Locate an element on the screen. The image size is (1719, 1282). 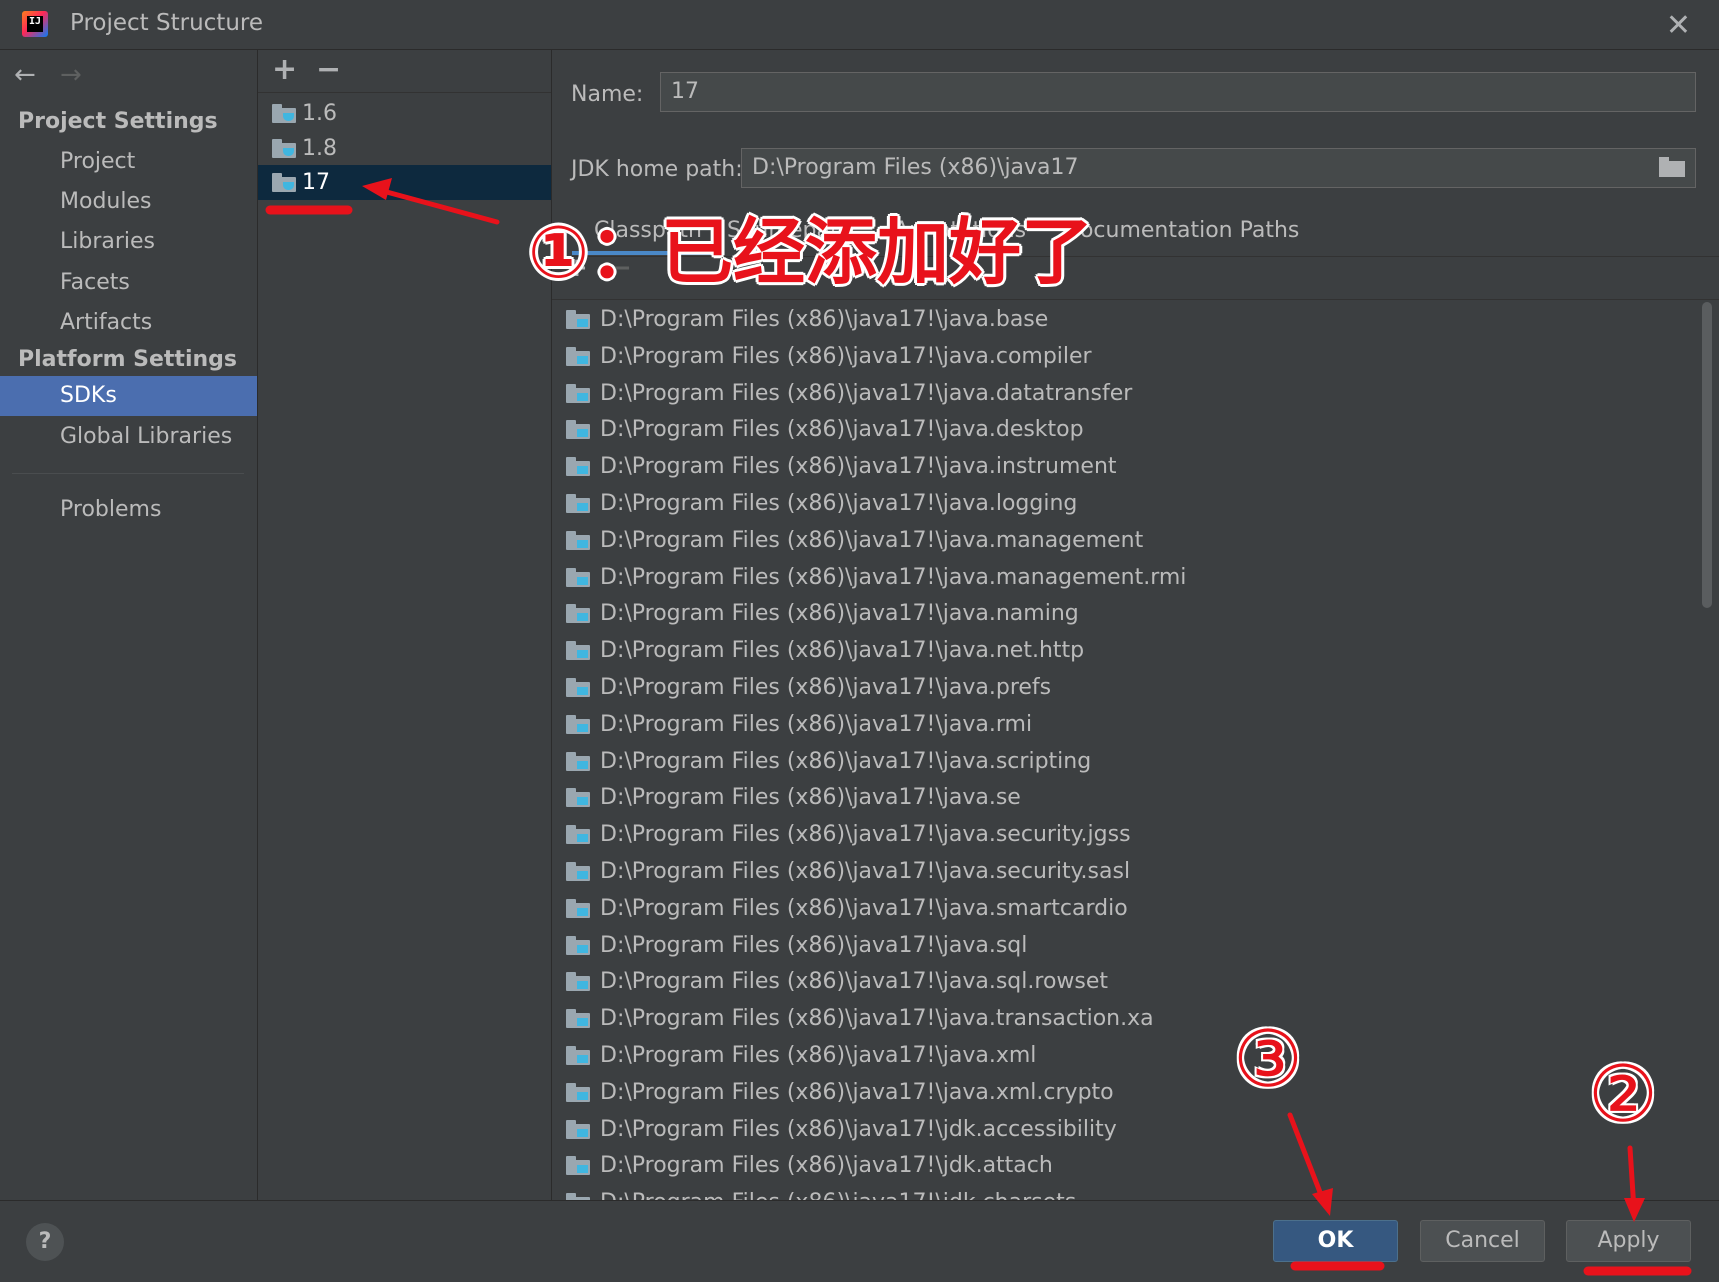
sidebar-item-problems: Problems is located at coordinates (128, 510).